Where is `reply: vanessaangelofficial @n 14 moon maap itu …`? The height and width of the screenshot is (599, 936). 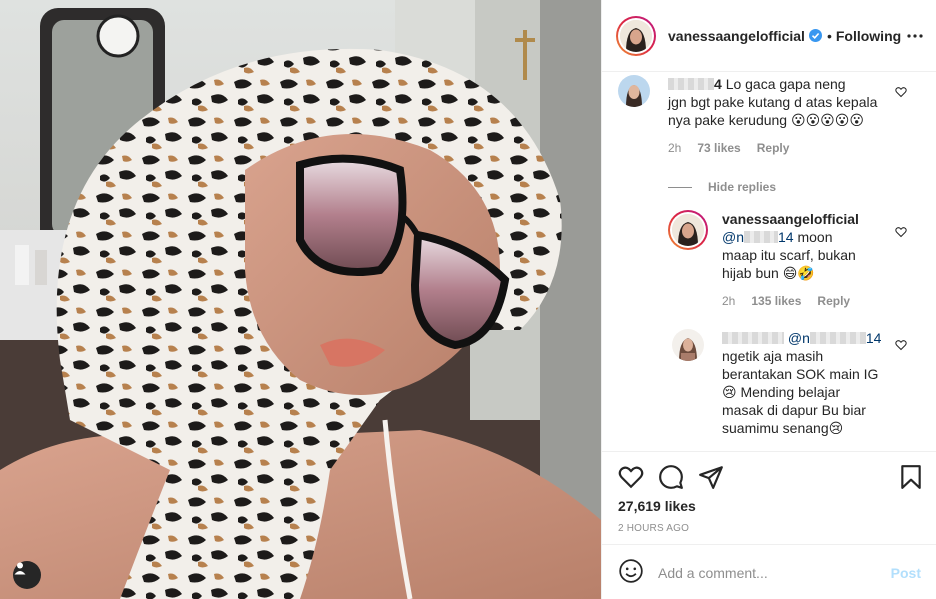 reply: vanessaangelofficial @n 14 moon maap itu … is located at coordinates (793, 259).